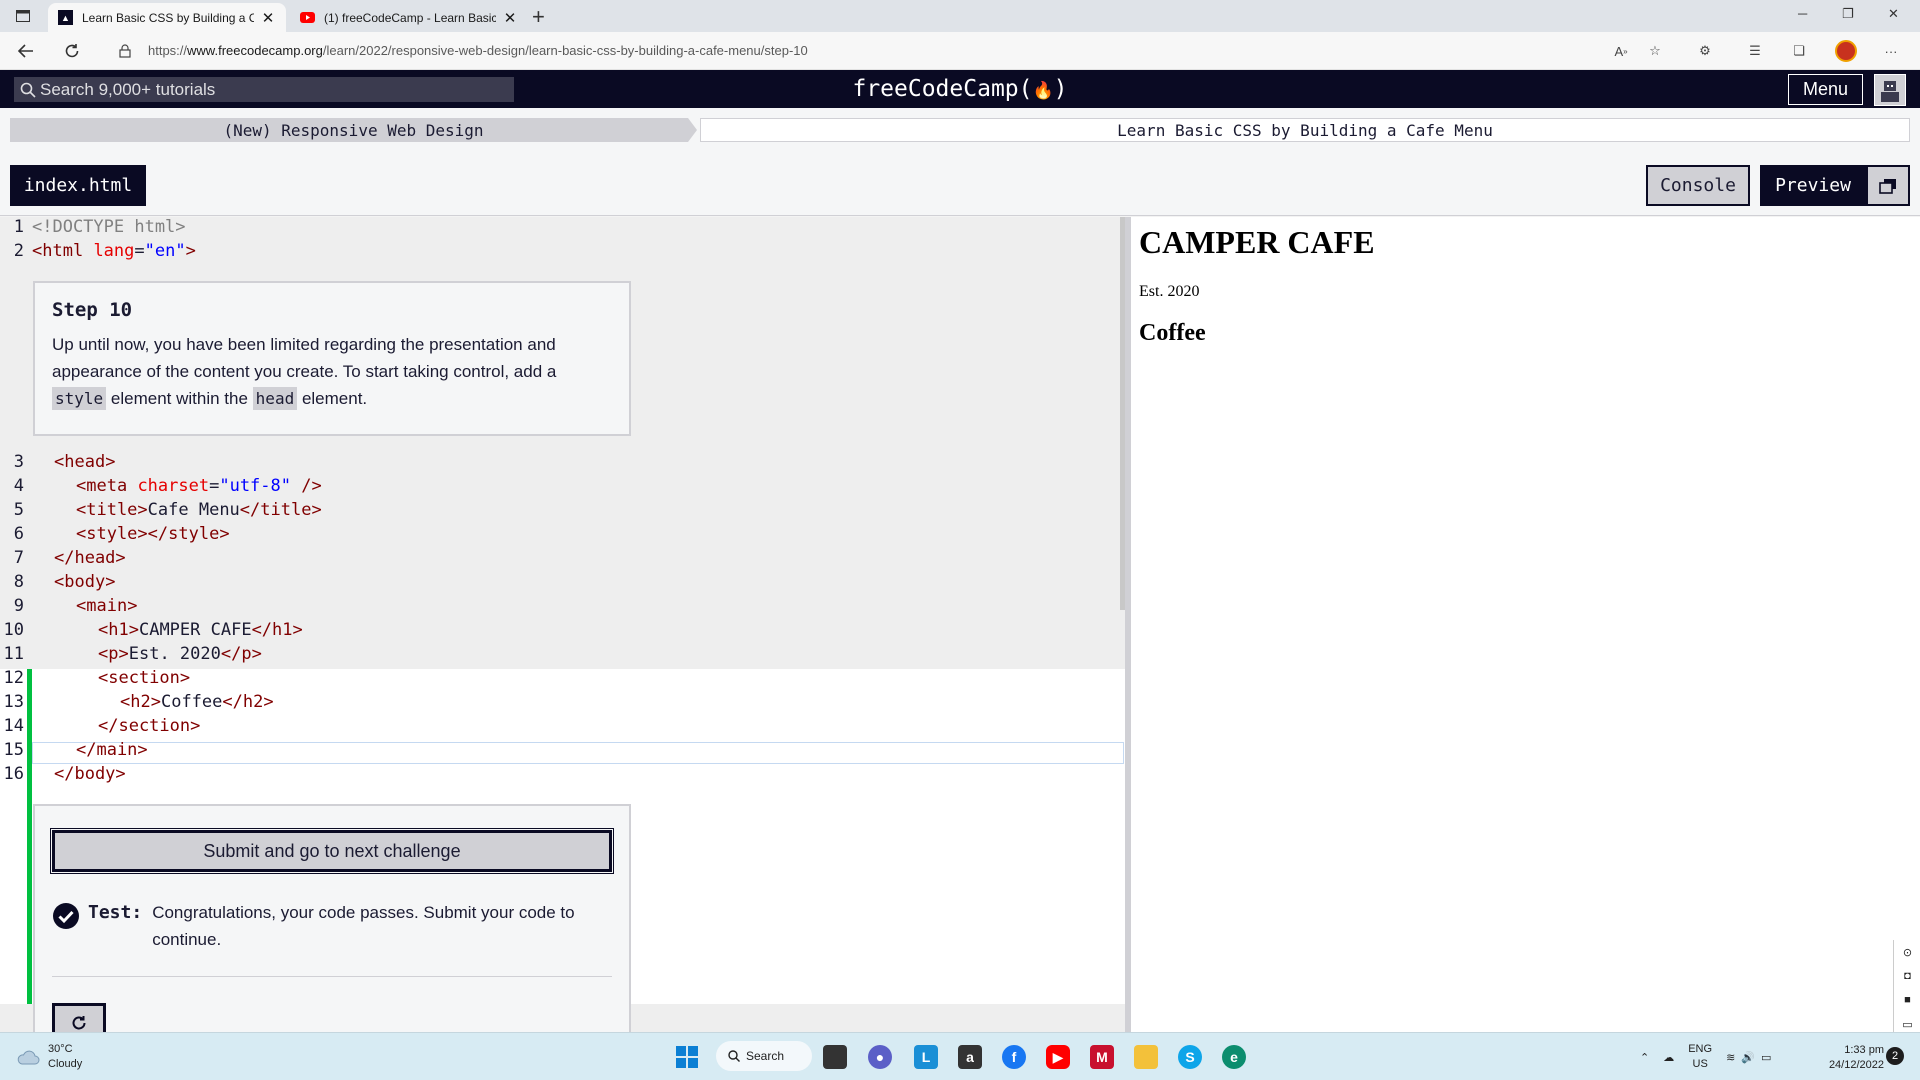  Describe the element at coordinates (13, 630) in the screenshot. I see `line-number: 10` at that location.